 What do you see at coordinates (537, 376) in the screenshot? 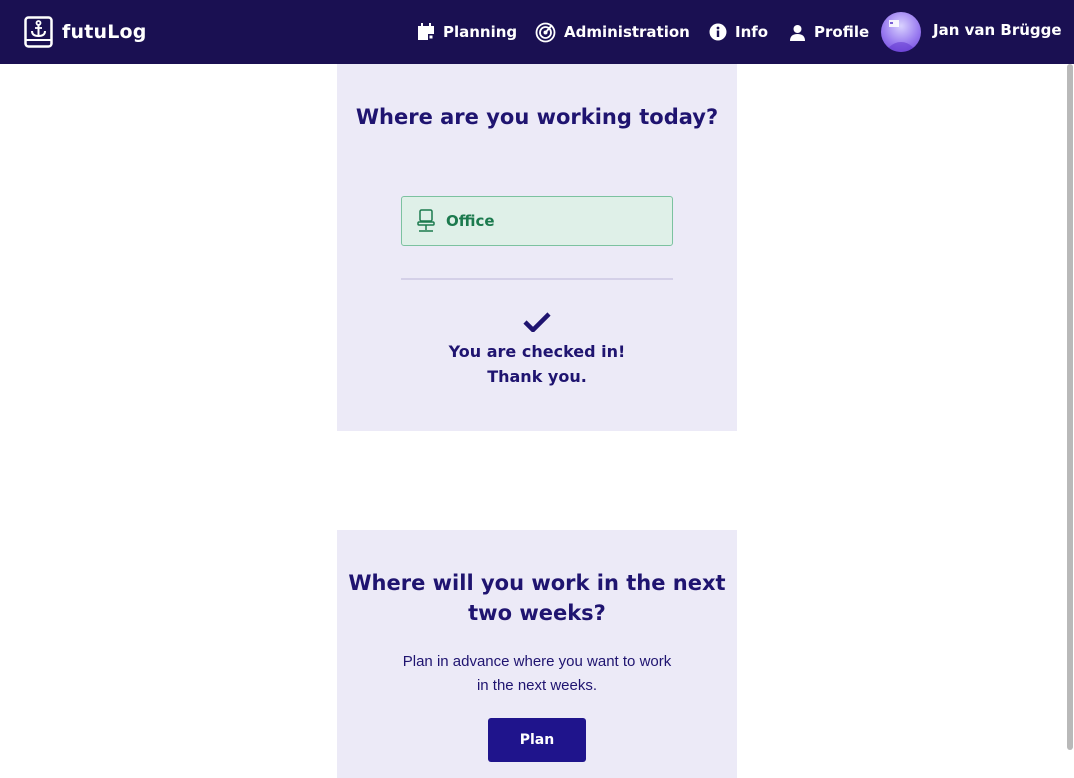
I see `checkin-status-line2: Thank you.` at bounding box center [537, 376].